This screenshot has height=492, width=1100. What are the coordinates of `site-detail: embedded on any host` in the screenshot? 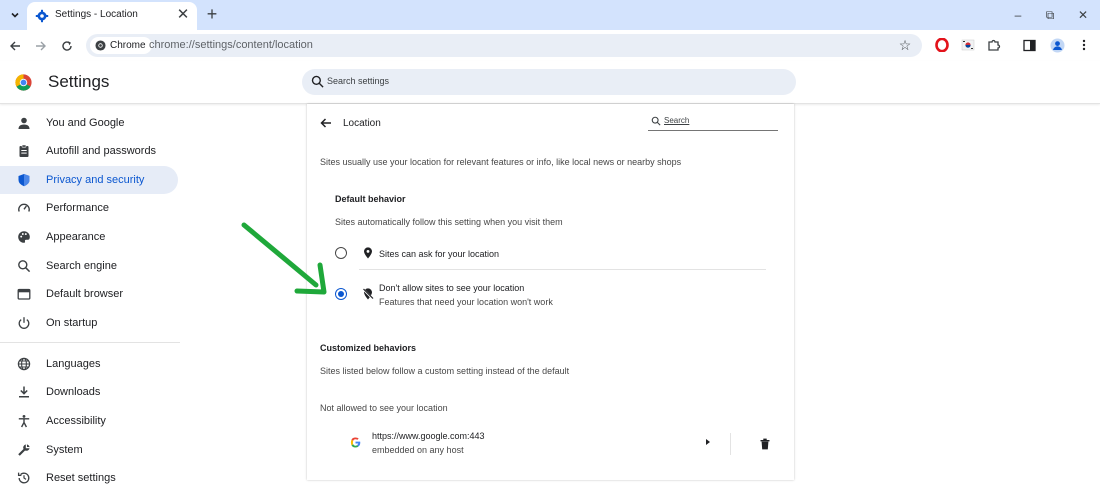 It's located at (418, 450).